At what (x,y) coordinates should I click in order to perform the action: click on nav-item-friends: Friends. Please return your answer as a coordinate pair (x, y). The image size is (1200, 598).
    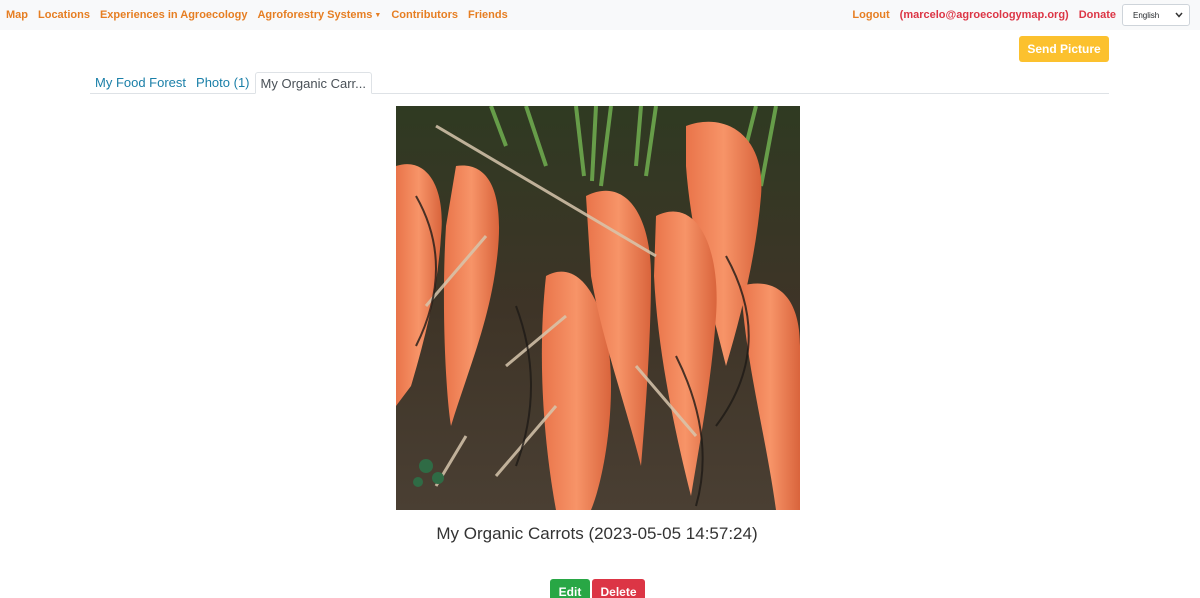
    Looking at the image, I should click on (488, 15).